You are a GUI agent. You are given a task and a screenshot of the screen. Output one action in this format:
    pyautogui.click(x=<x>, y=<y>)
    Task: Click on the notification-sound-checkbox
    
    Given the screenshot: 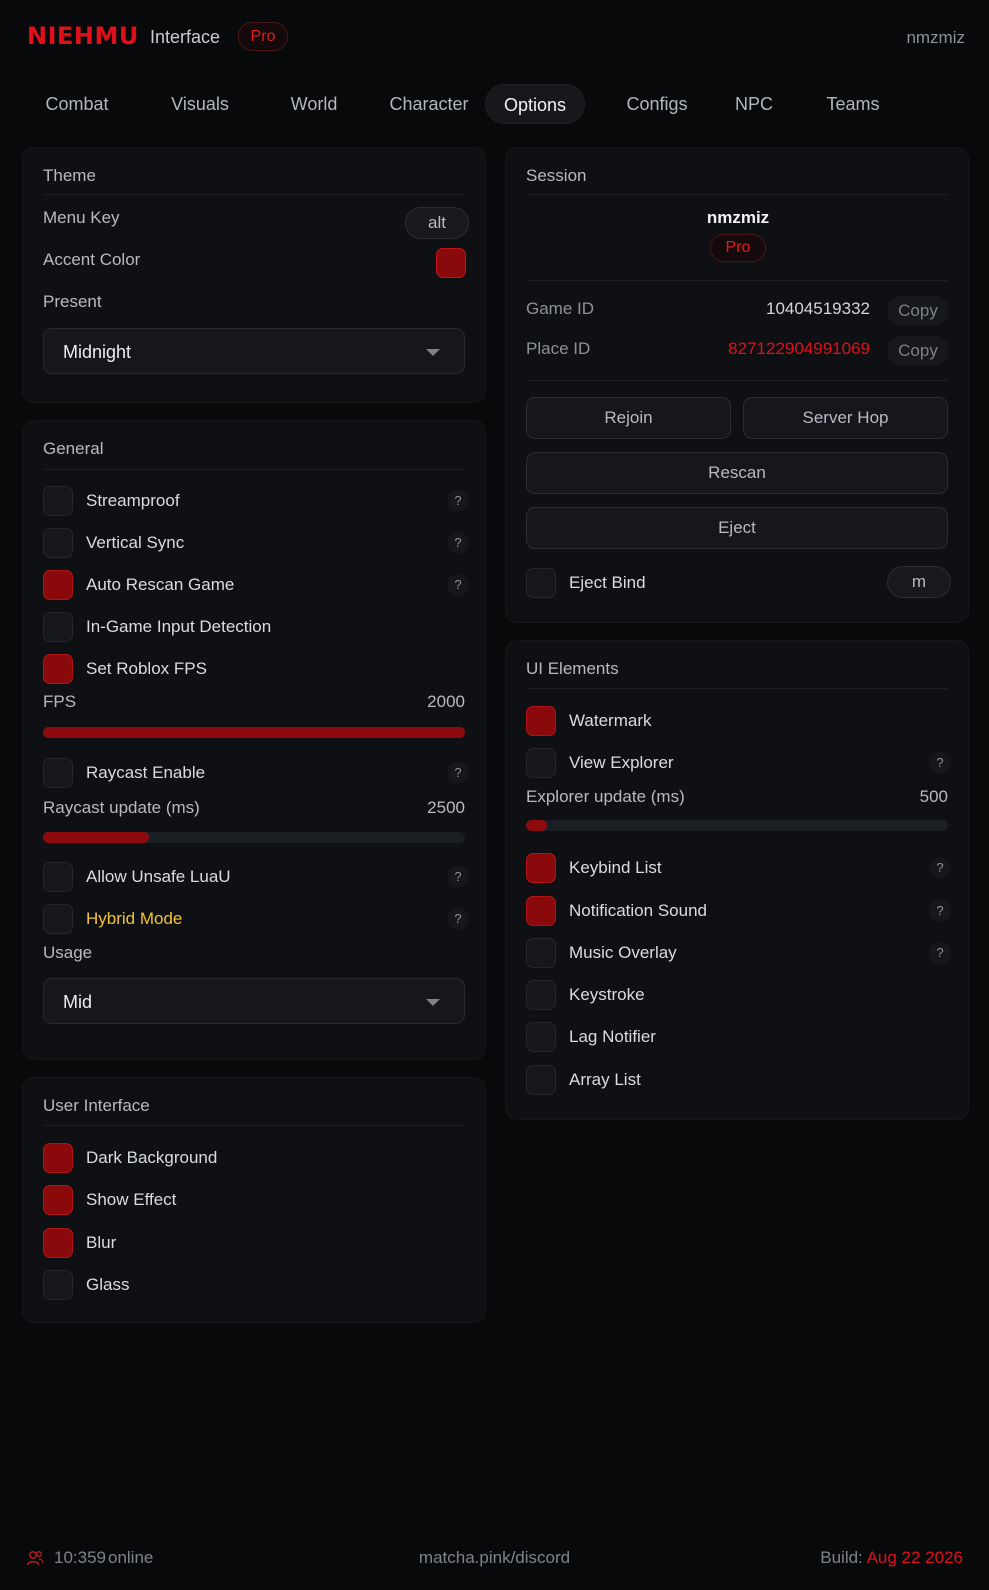 What is the action you would take?
    pyautogui.click(x=541, y=911)
    